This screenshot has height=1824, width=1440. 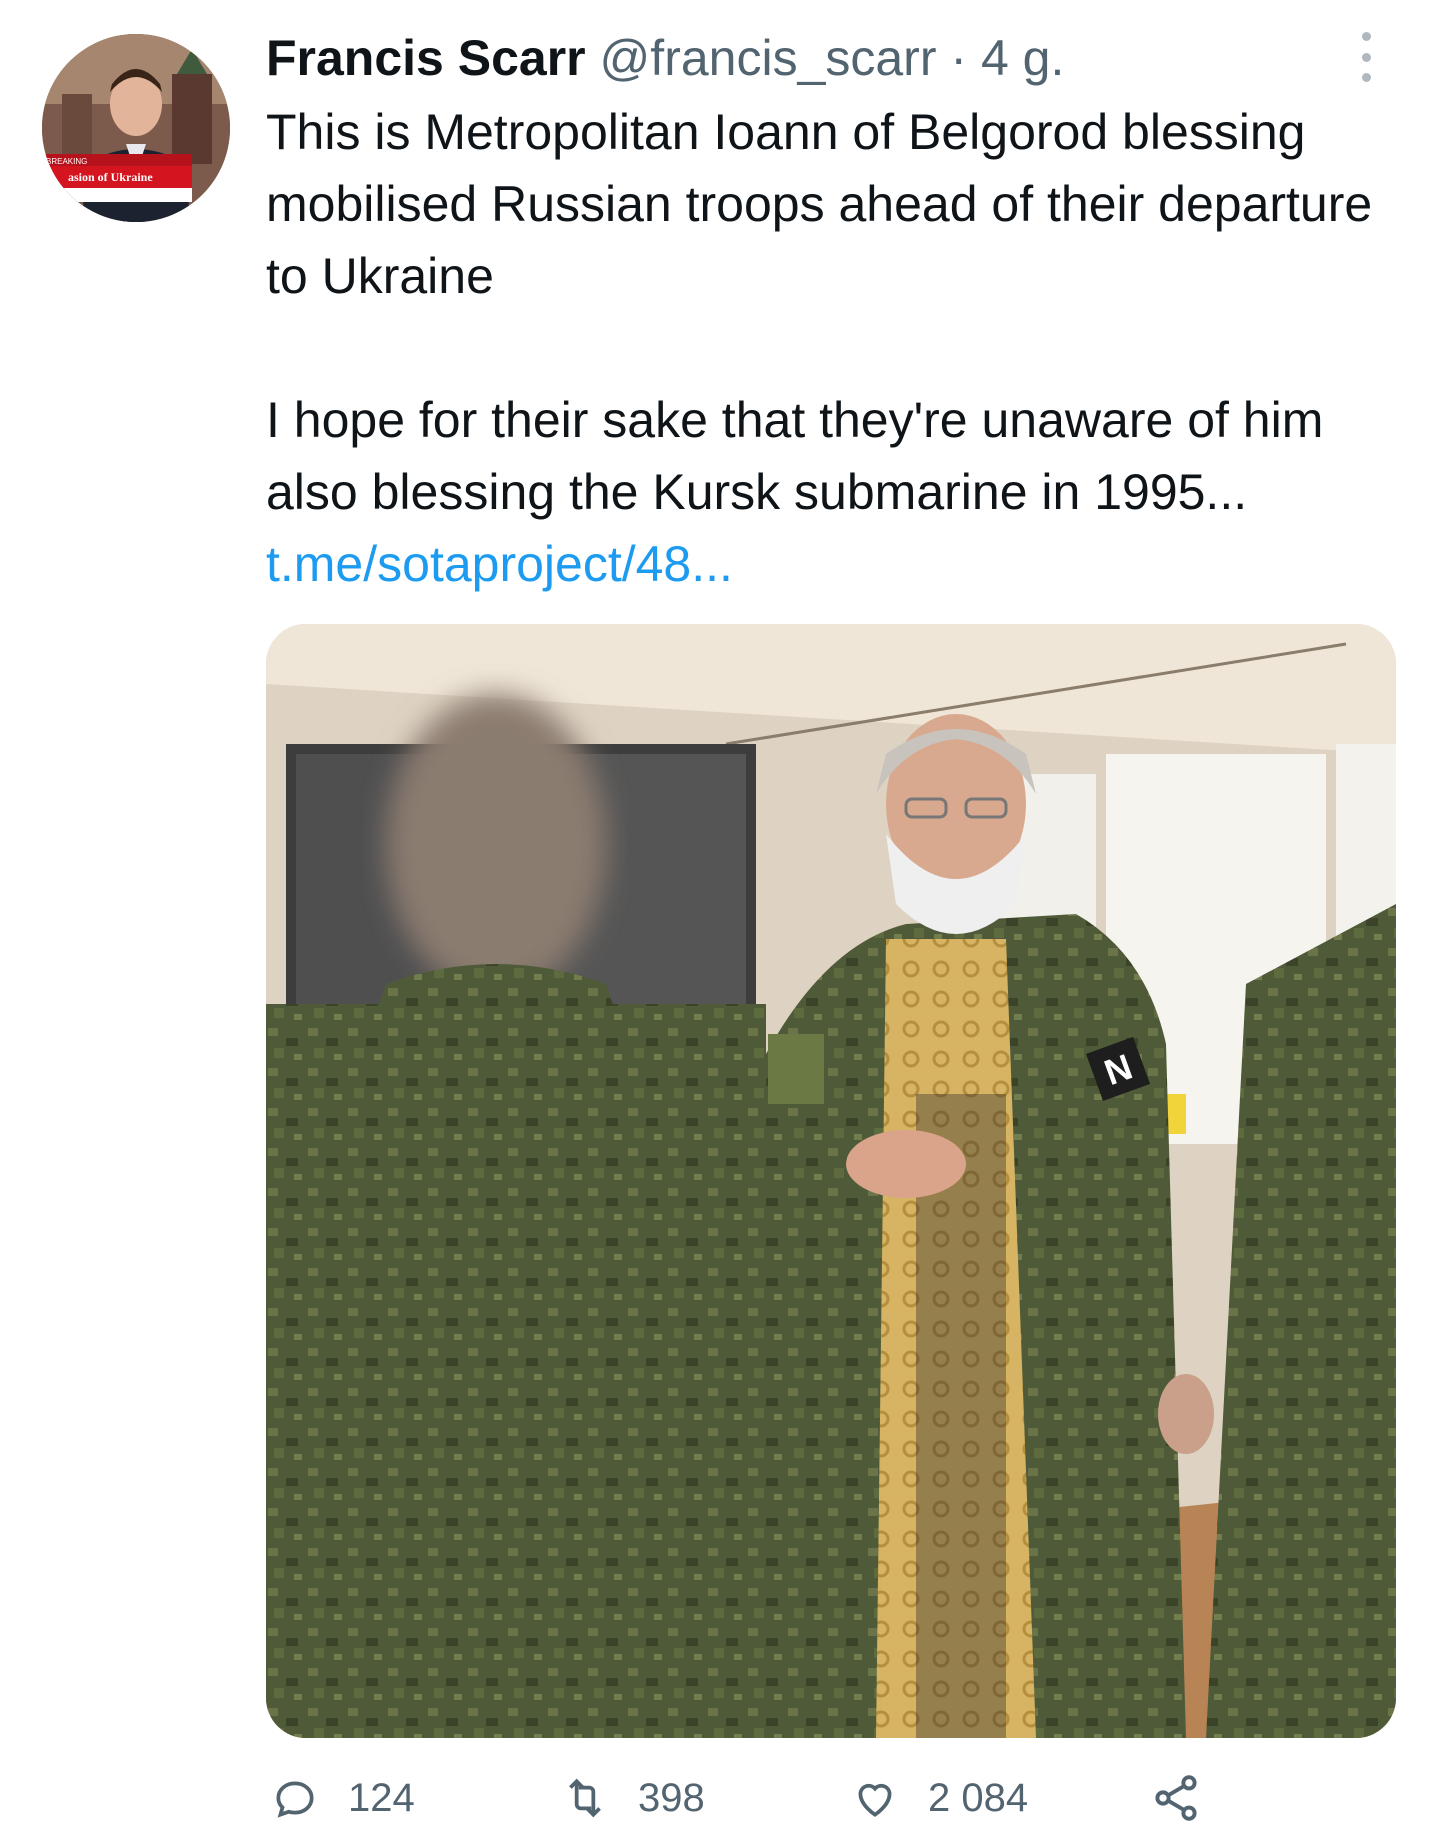 I want to click on more-options-button, so click(x=1366, y=57).